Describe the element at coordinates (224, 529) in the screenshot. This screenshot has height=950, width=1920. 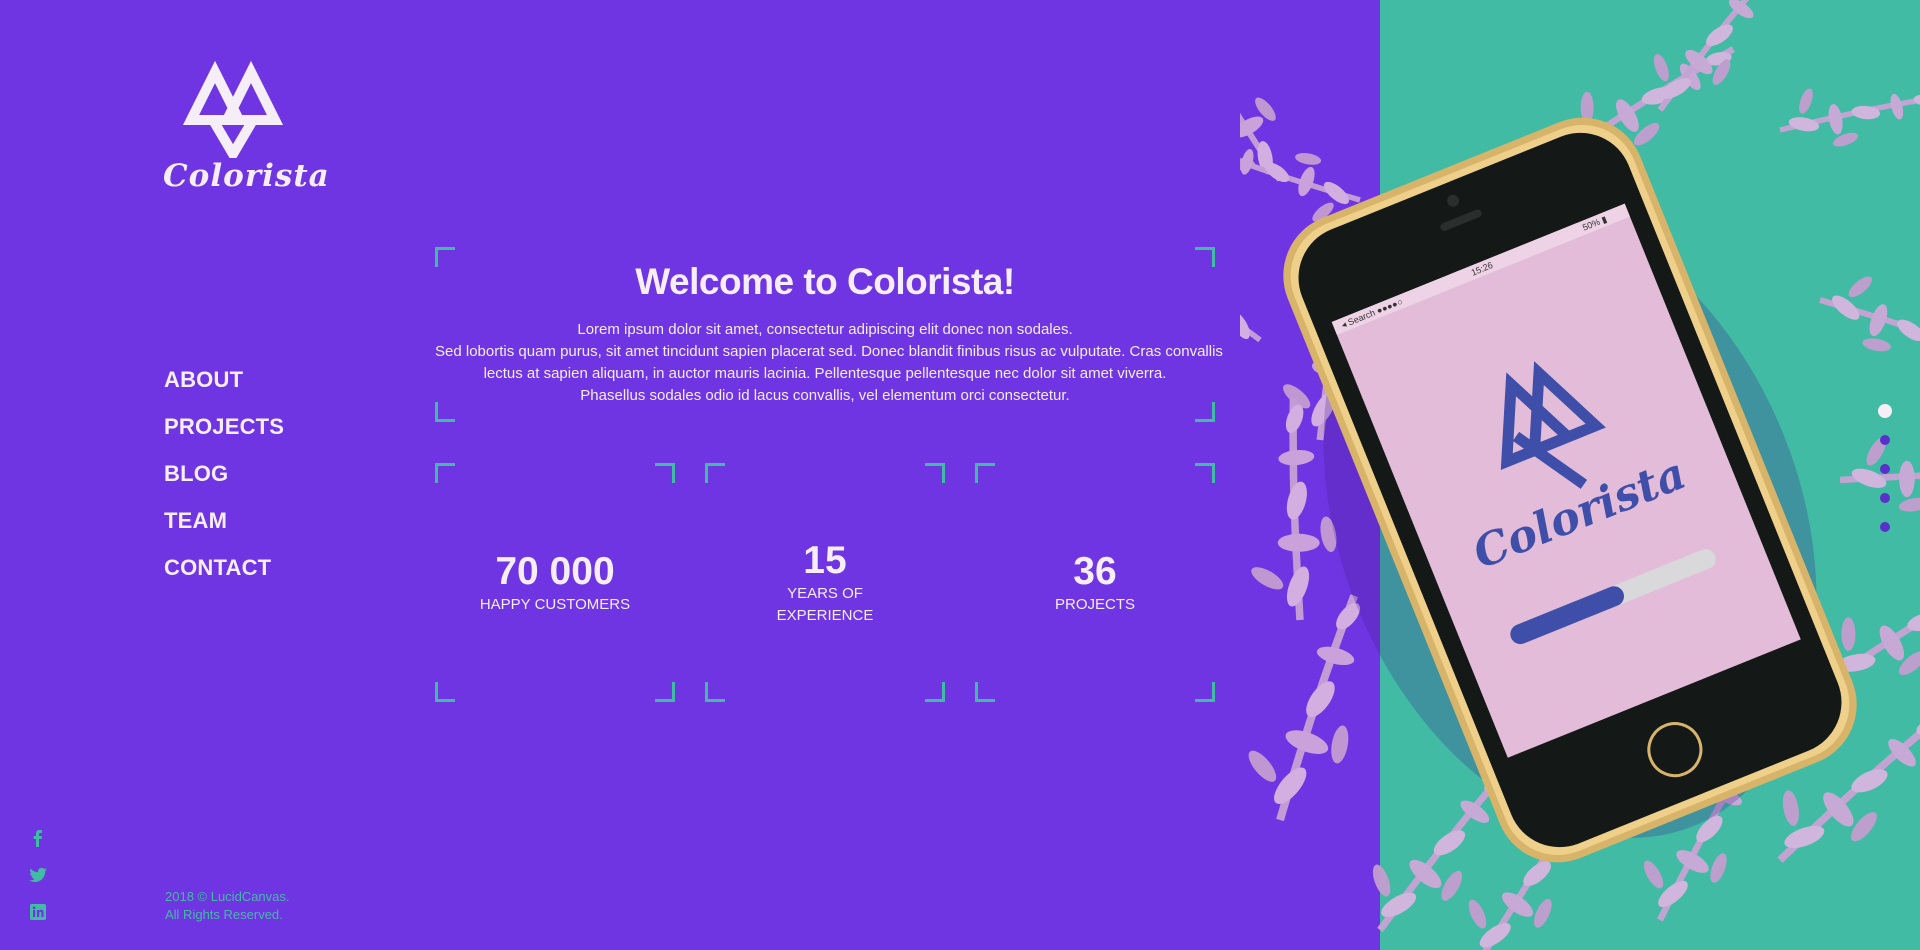
I see `nav-item-team: TEAM` at that location.